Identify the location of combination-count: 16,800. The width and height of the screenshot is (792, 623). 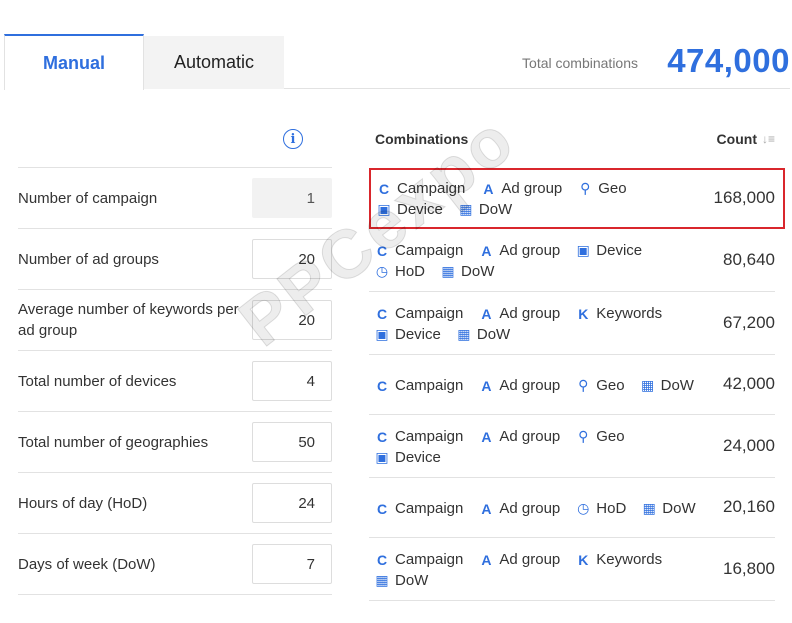
(749, 568).